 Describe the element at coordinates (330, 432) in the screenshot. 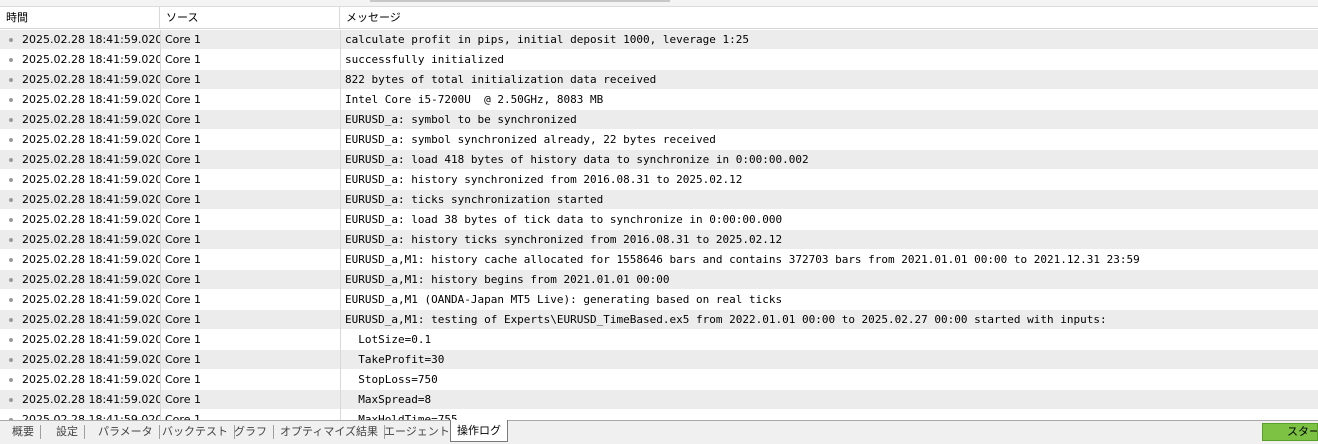

I see `tab-optimization-results: オプティマイズ結果` at that location.